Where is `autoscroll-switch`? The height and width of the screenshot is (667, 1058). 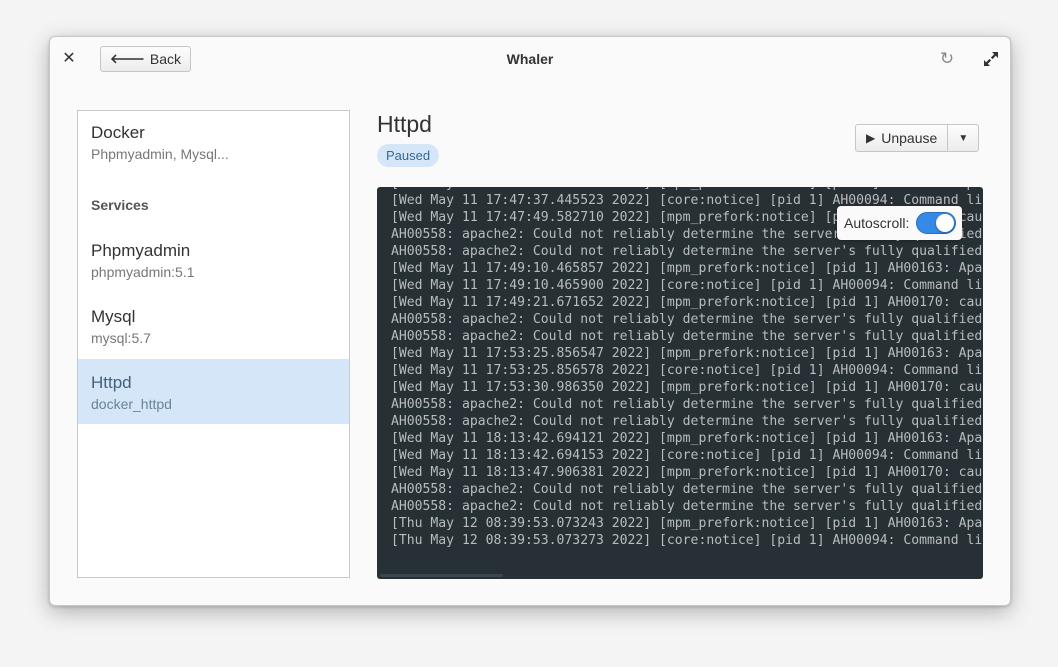
autoscroll-switch is located at coordinates (936, 223).